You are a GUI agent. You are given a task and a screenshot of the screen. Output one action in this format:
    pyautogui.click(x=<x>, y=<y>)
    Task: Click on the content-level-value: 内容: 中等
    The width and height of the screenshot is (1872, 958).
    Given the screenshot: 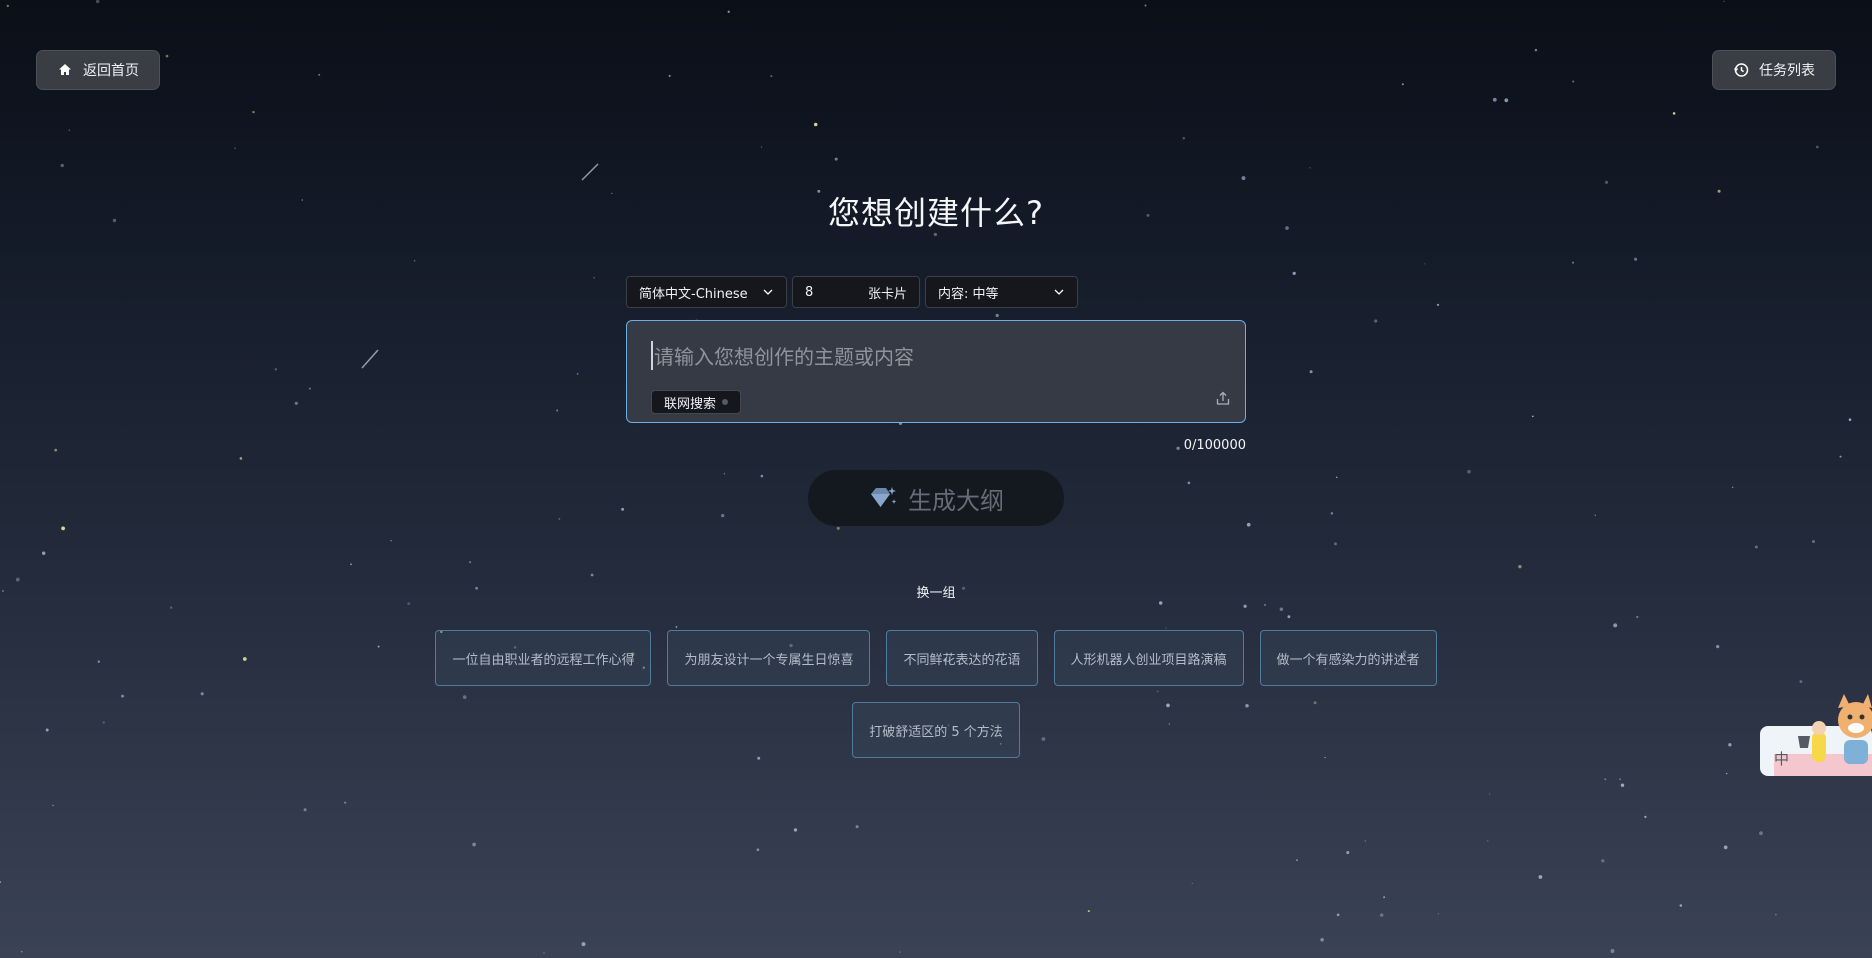 What is the action you would take?
    pyautogui.click(x=968, y=294)
    